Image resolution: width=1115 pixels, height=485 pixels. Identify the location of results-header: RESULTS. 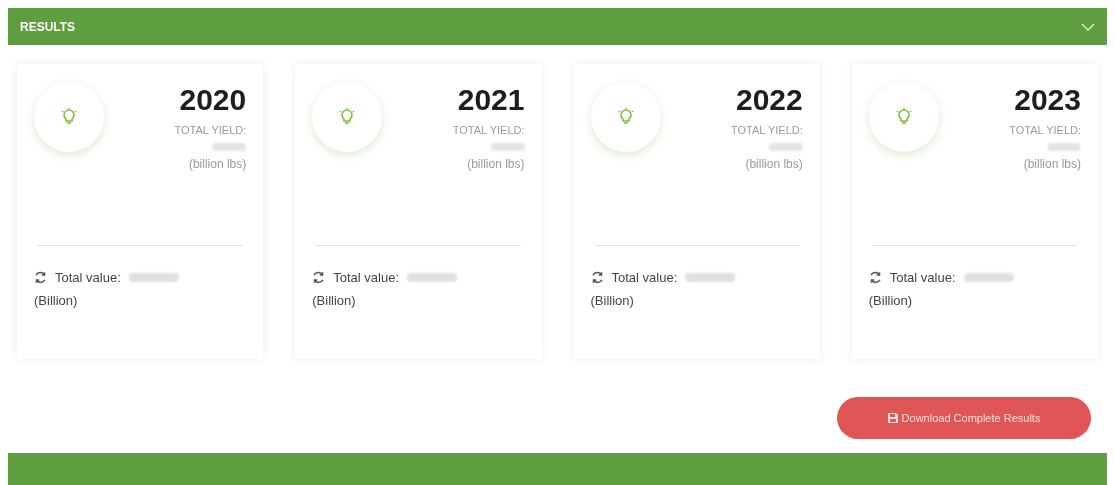
(557, 27).